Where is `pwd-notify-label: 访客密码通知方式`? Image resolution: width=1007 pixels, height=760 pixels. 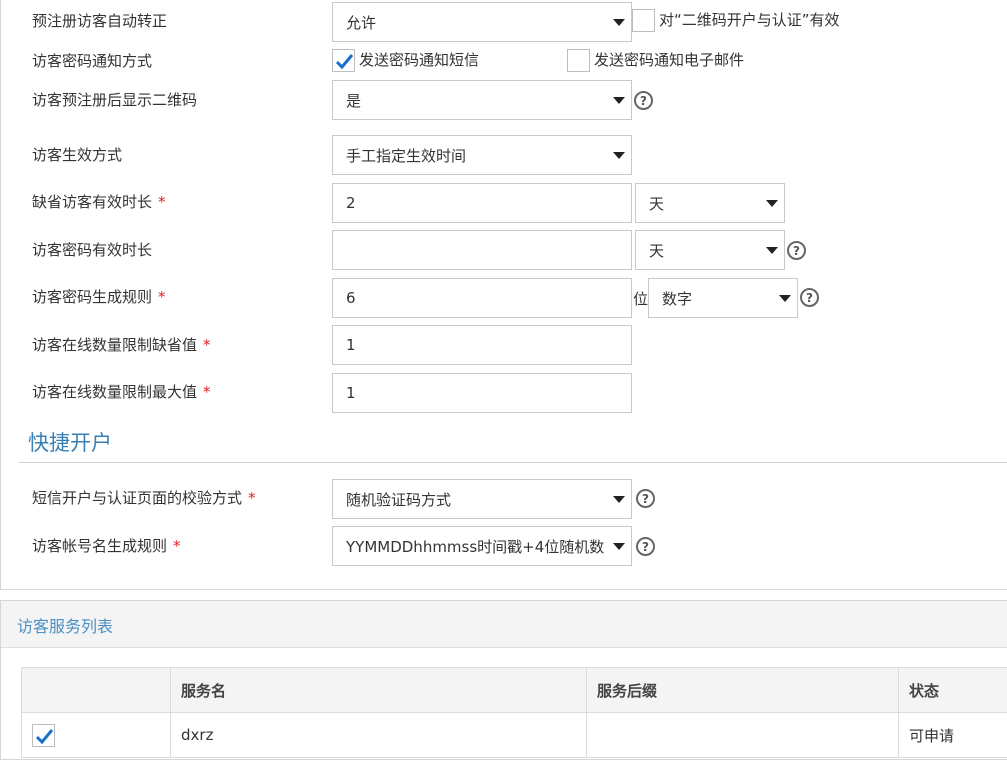 pwd-notify-label: 访客密码通知方式 is located at coordinates (92, 61).